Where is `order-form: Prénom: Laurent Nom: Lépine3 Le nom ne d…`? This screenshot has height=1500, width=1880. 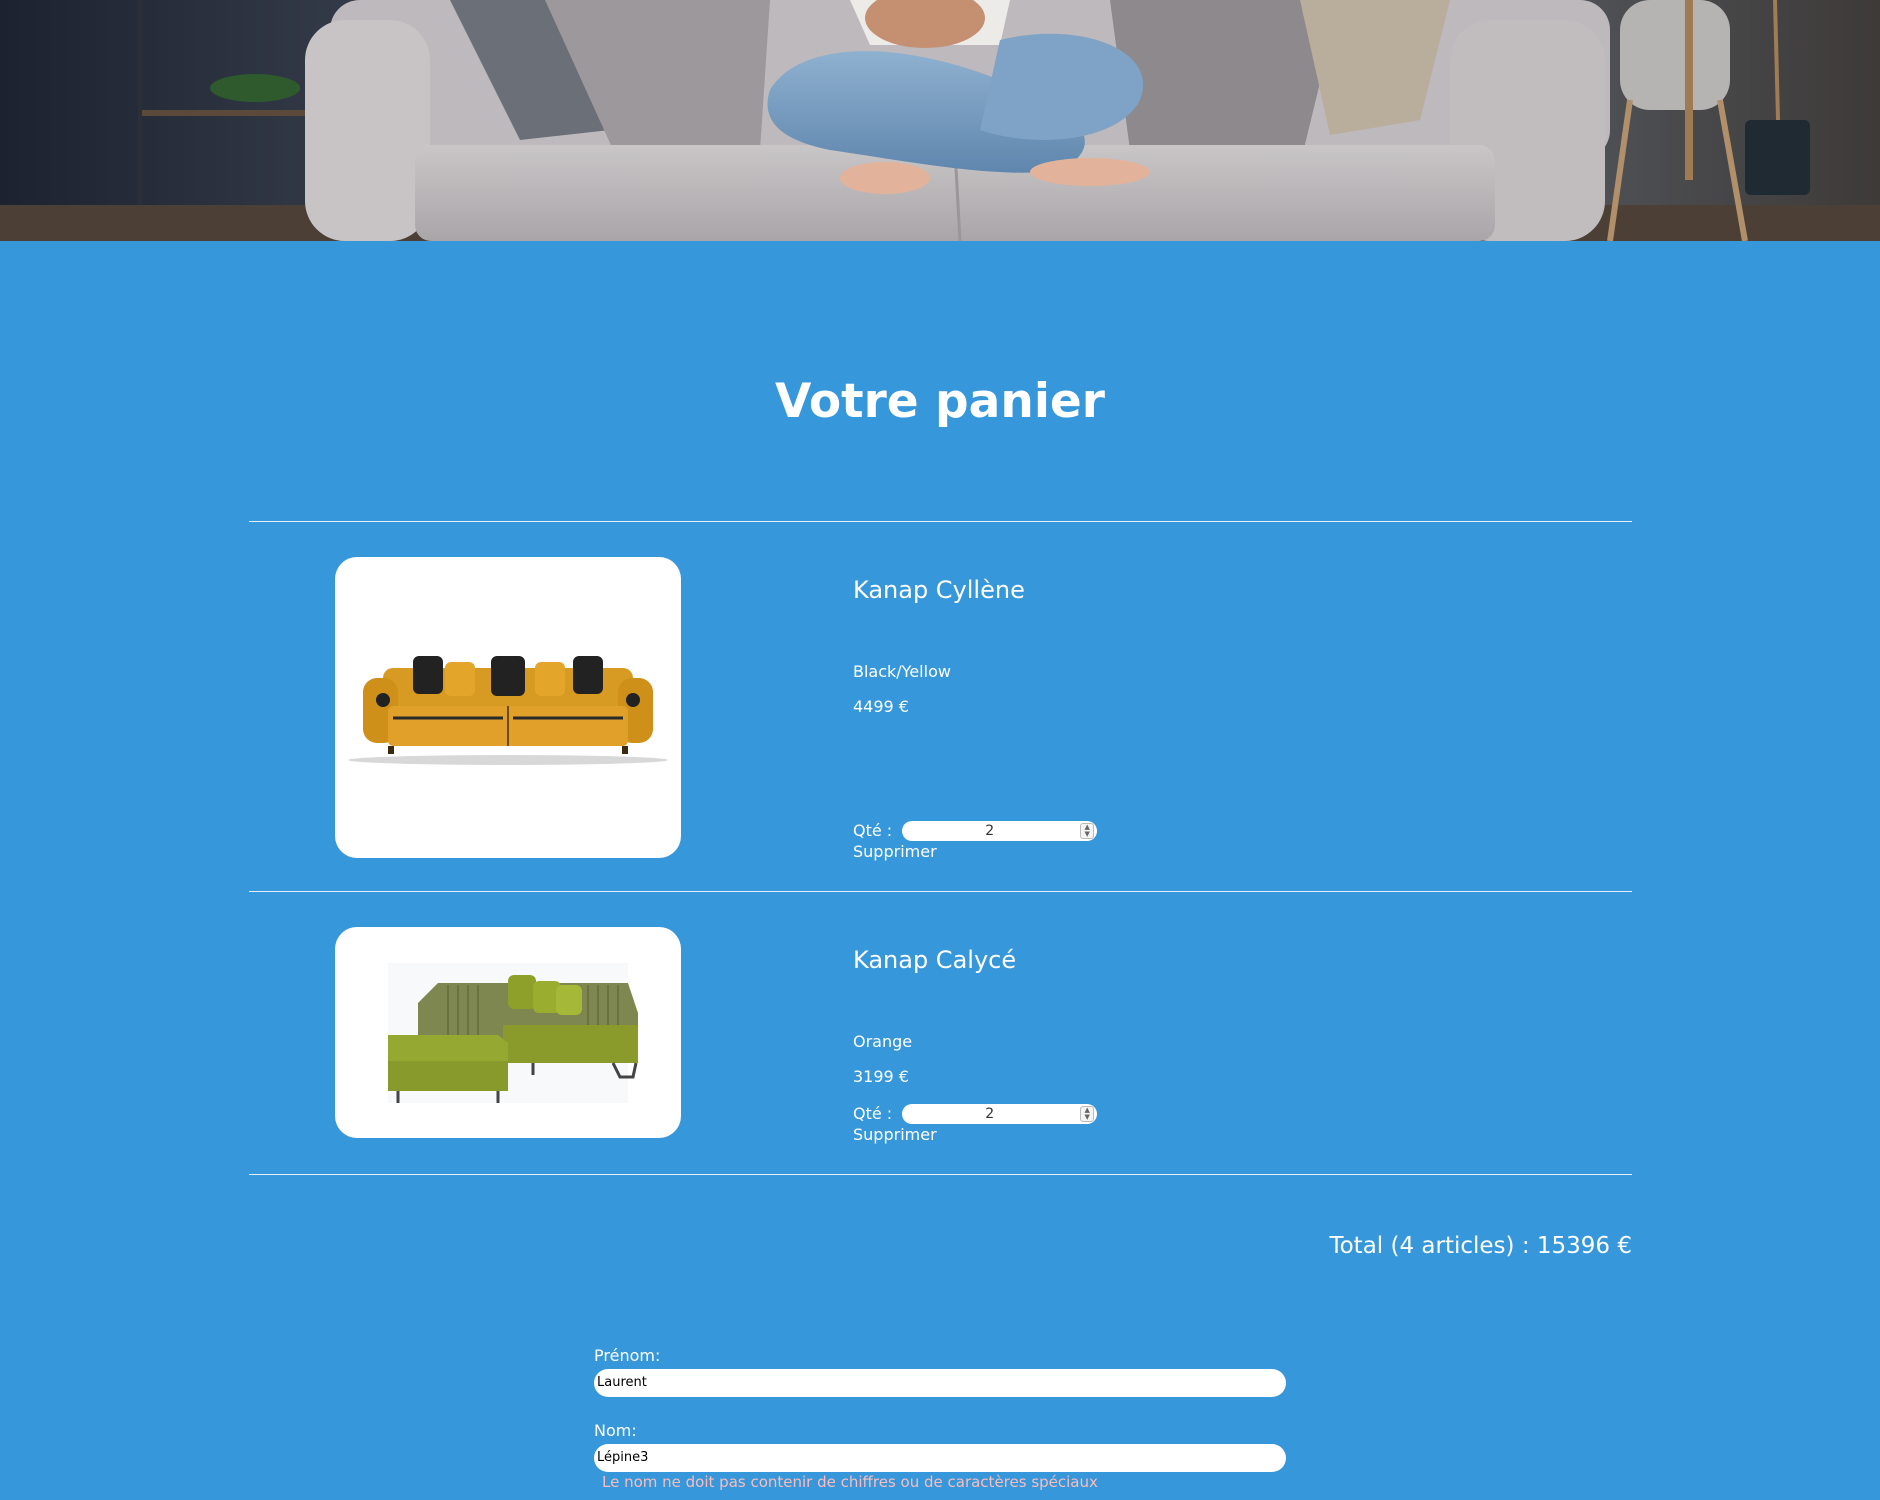 order-form: Prénom: Laurent Nom: Lépine3 Le nom ne d… is located at coordinates (940, 1420).